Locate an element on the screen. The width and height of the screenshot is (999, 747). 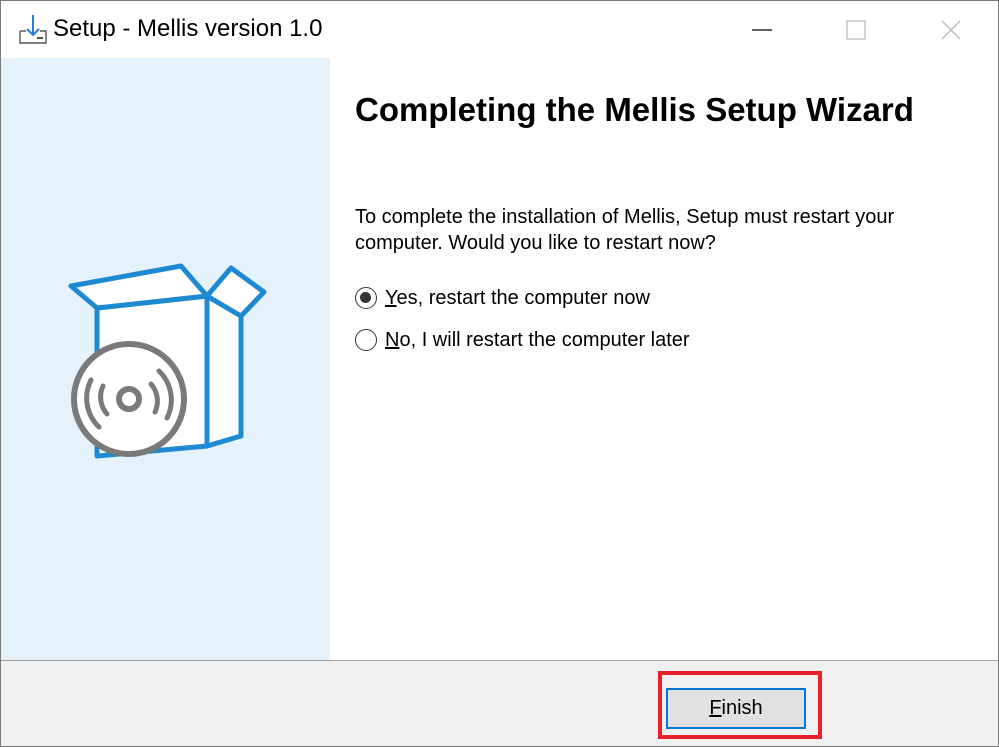
minimize-button is located at coordinates (762, 29).